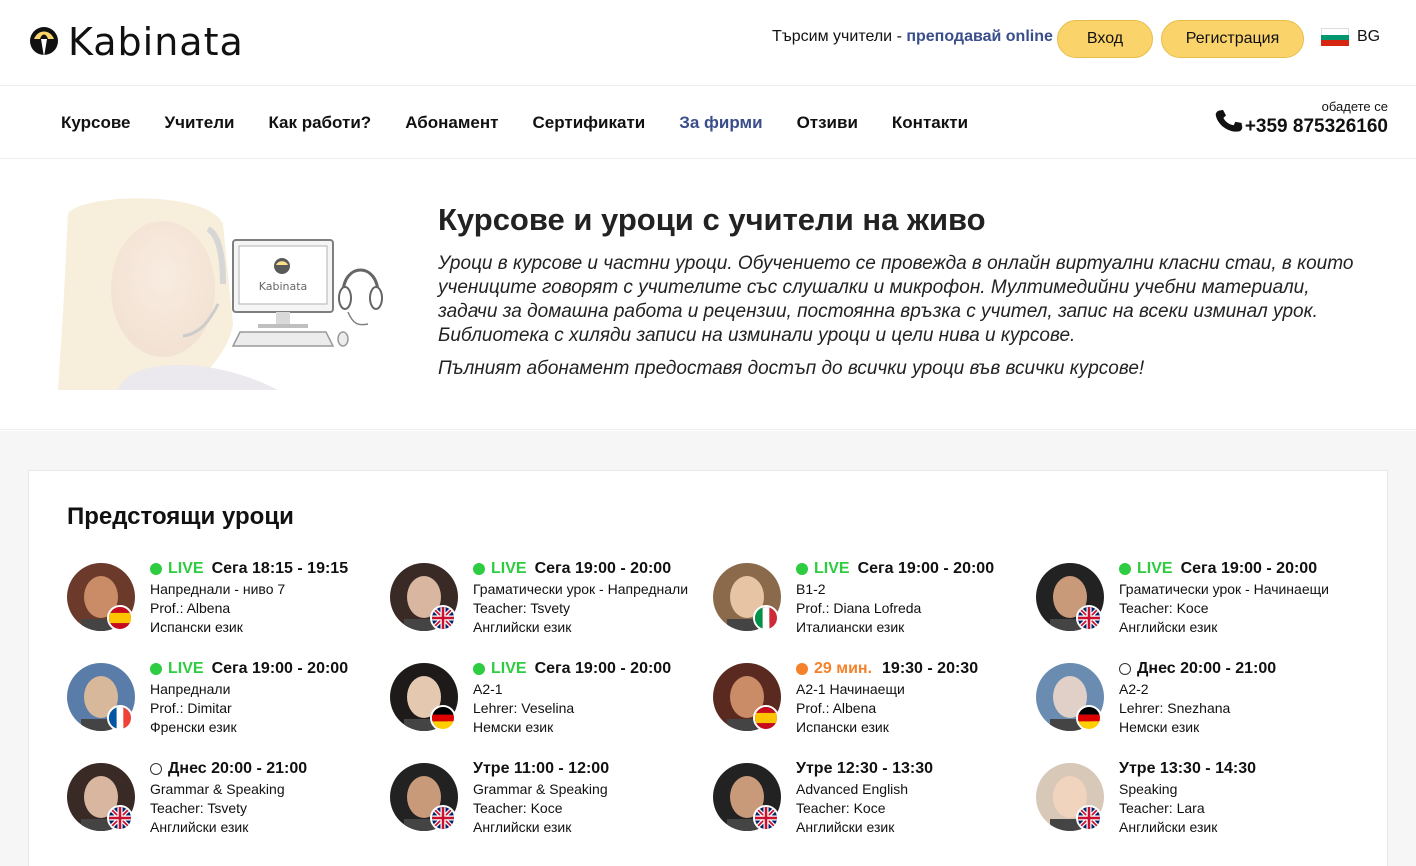  What do you see at coordinates (827, 123) in the screenshot?
I see `nav-item: Отзиви` at bounding box center [827, 123].